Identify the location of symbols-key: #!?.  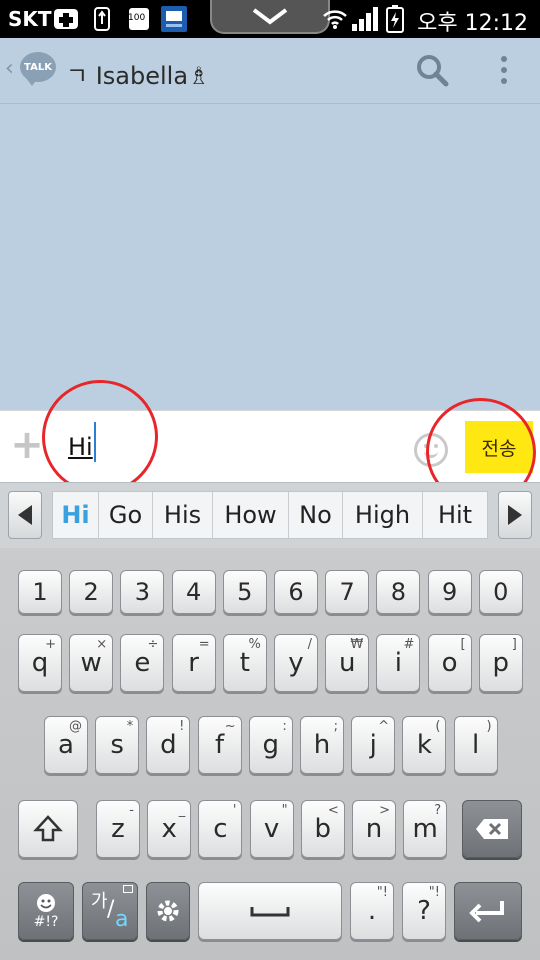
(46, 911).